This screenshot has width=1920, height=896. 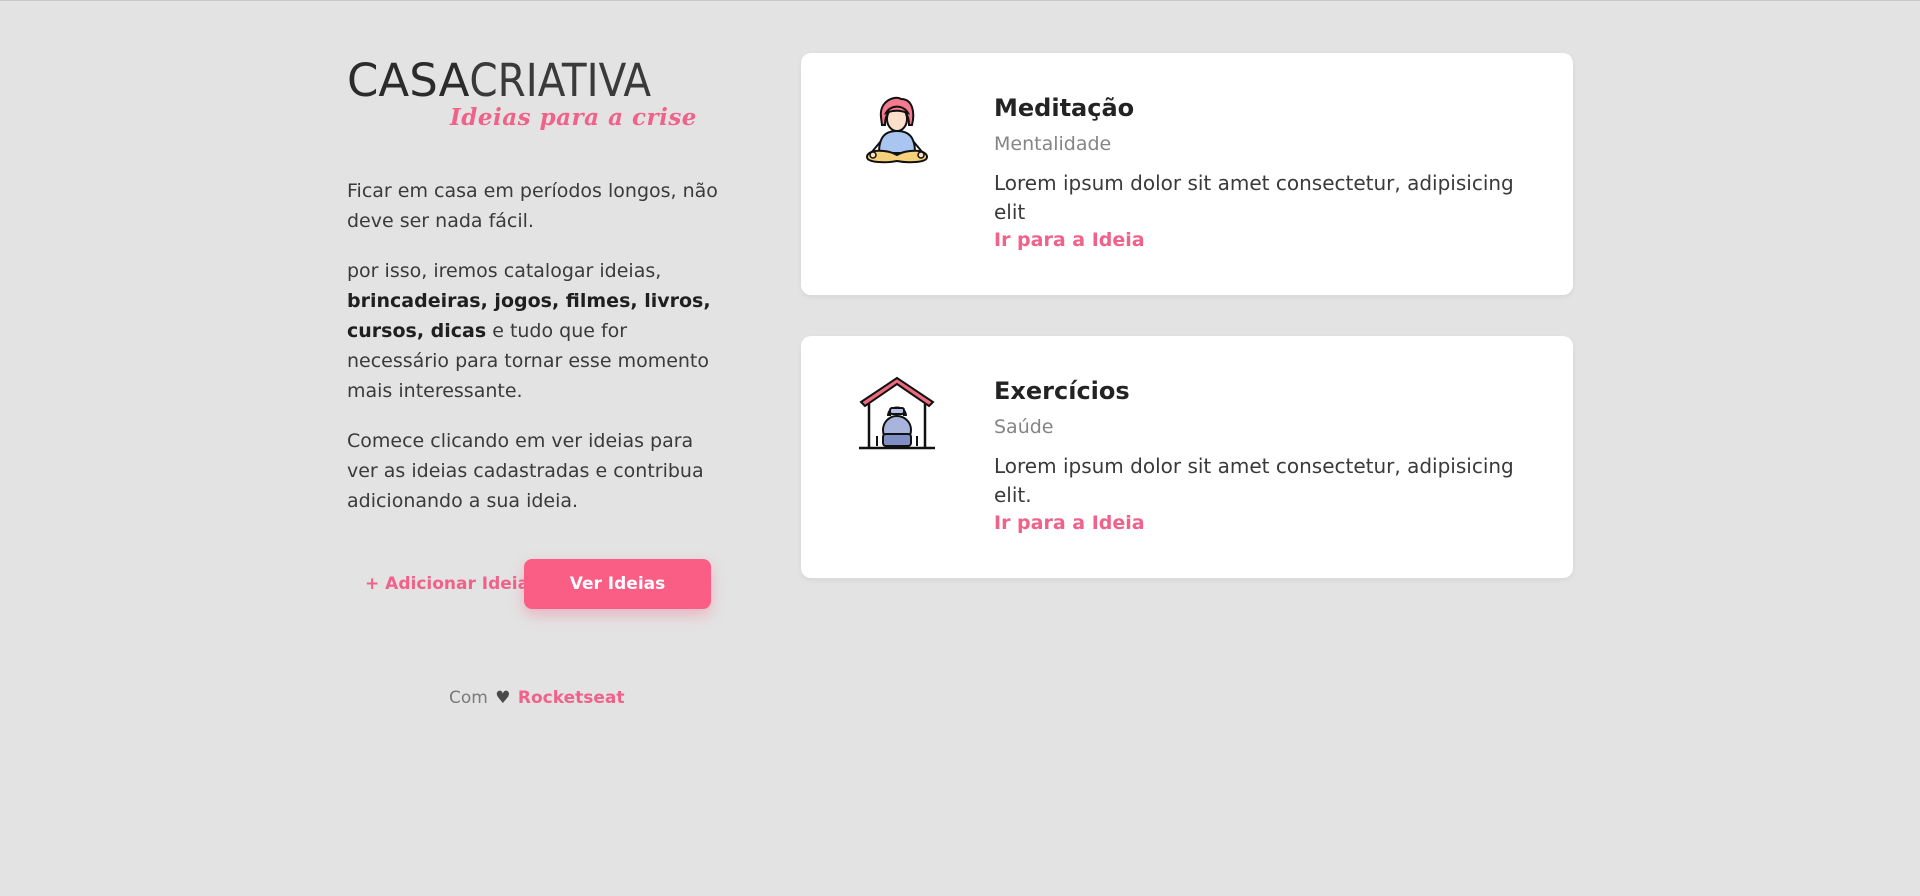 I want to click on idea-category: Mentalidade, so click(x=1053, y=144).